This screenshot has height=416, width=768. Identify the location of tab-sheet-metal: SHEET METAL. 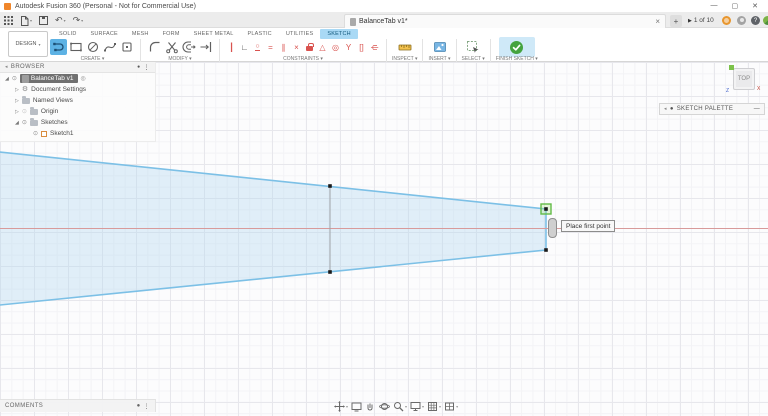
(214, 34).